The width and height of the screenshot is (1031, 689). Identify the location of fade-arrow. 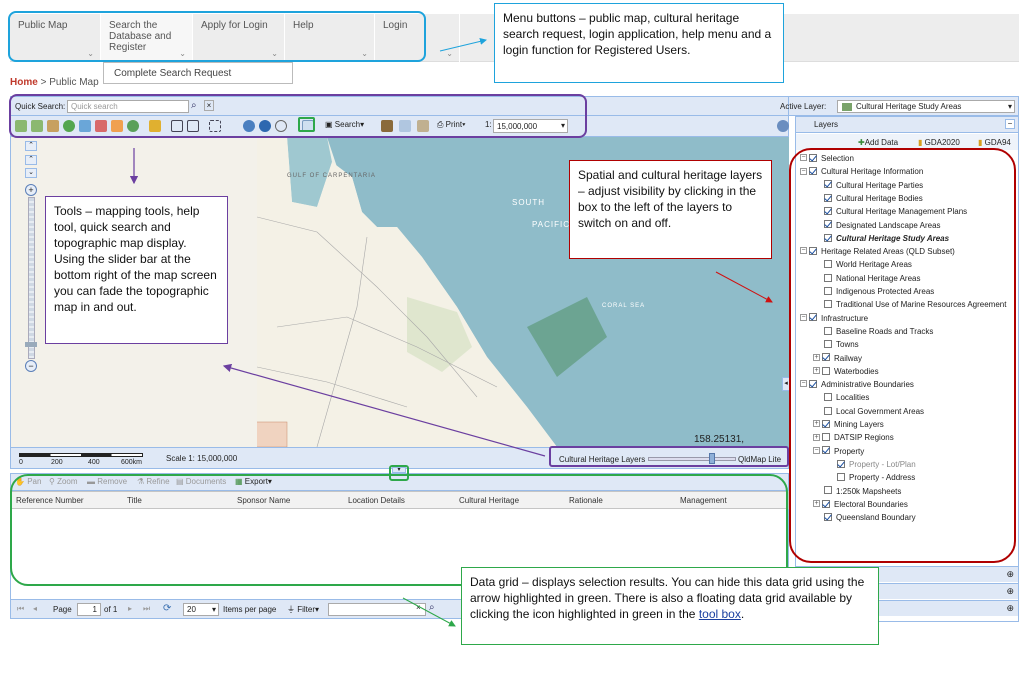
(384, 410).